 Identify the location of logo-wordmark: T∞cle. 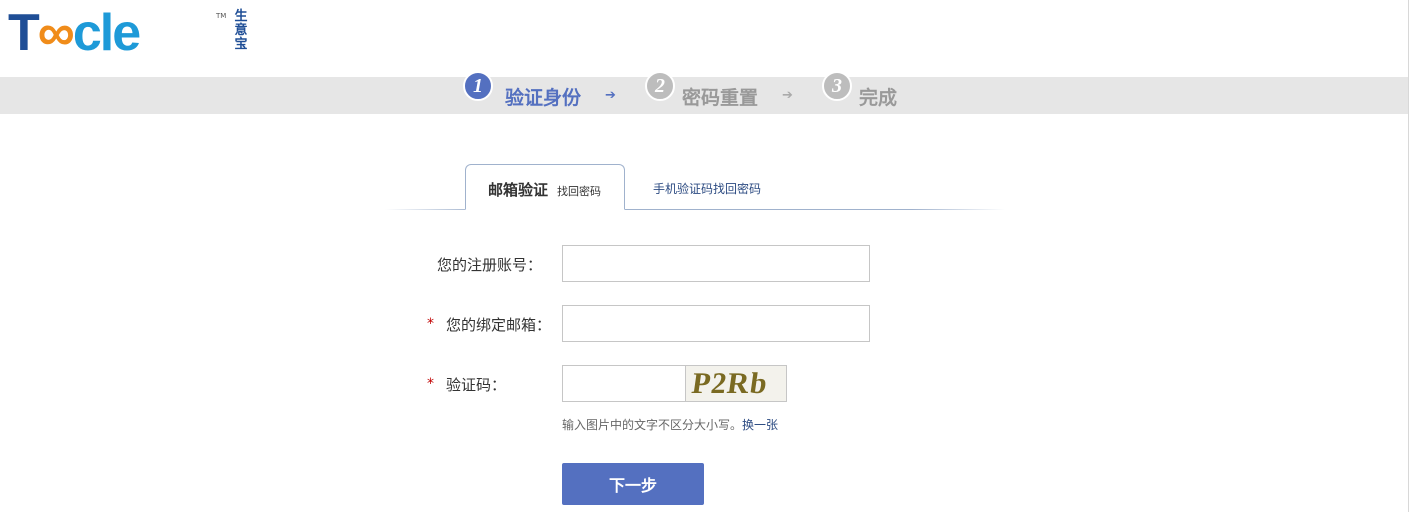
(74, 33).